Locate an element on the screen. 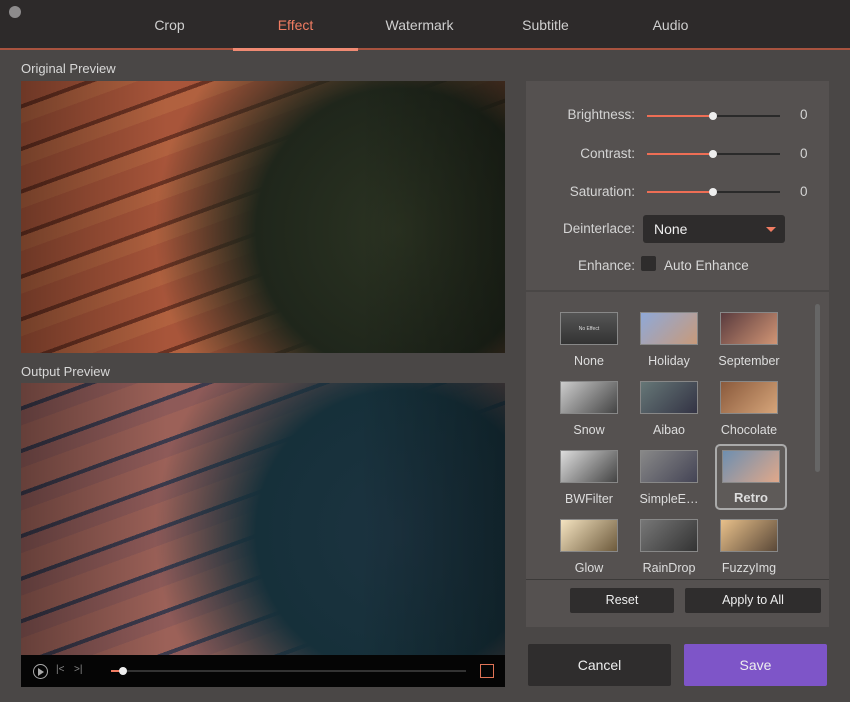  auto-enhance-checkbox is located at coordinates (648, 263).